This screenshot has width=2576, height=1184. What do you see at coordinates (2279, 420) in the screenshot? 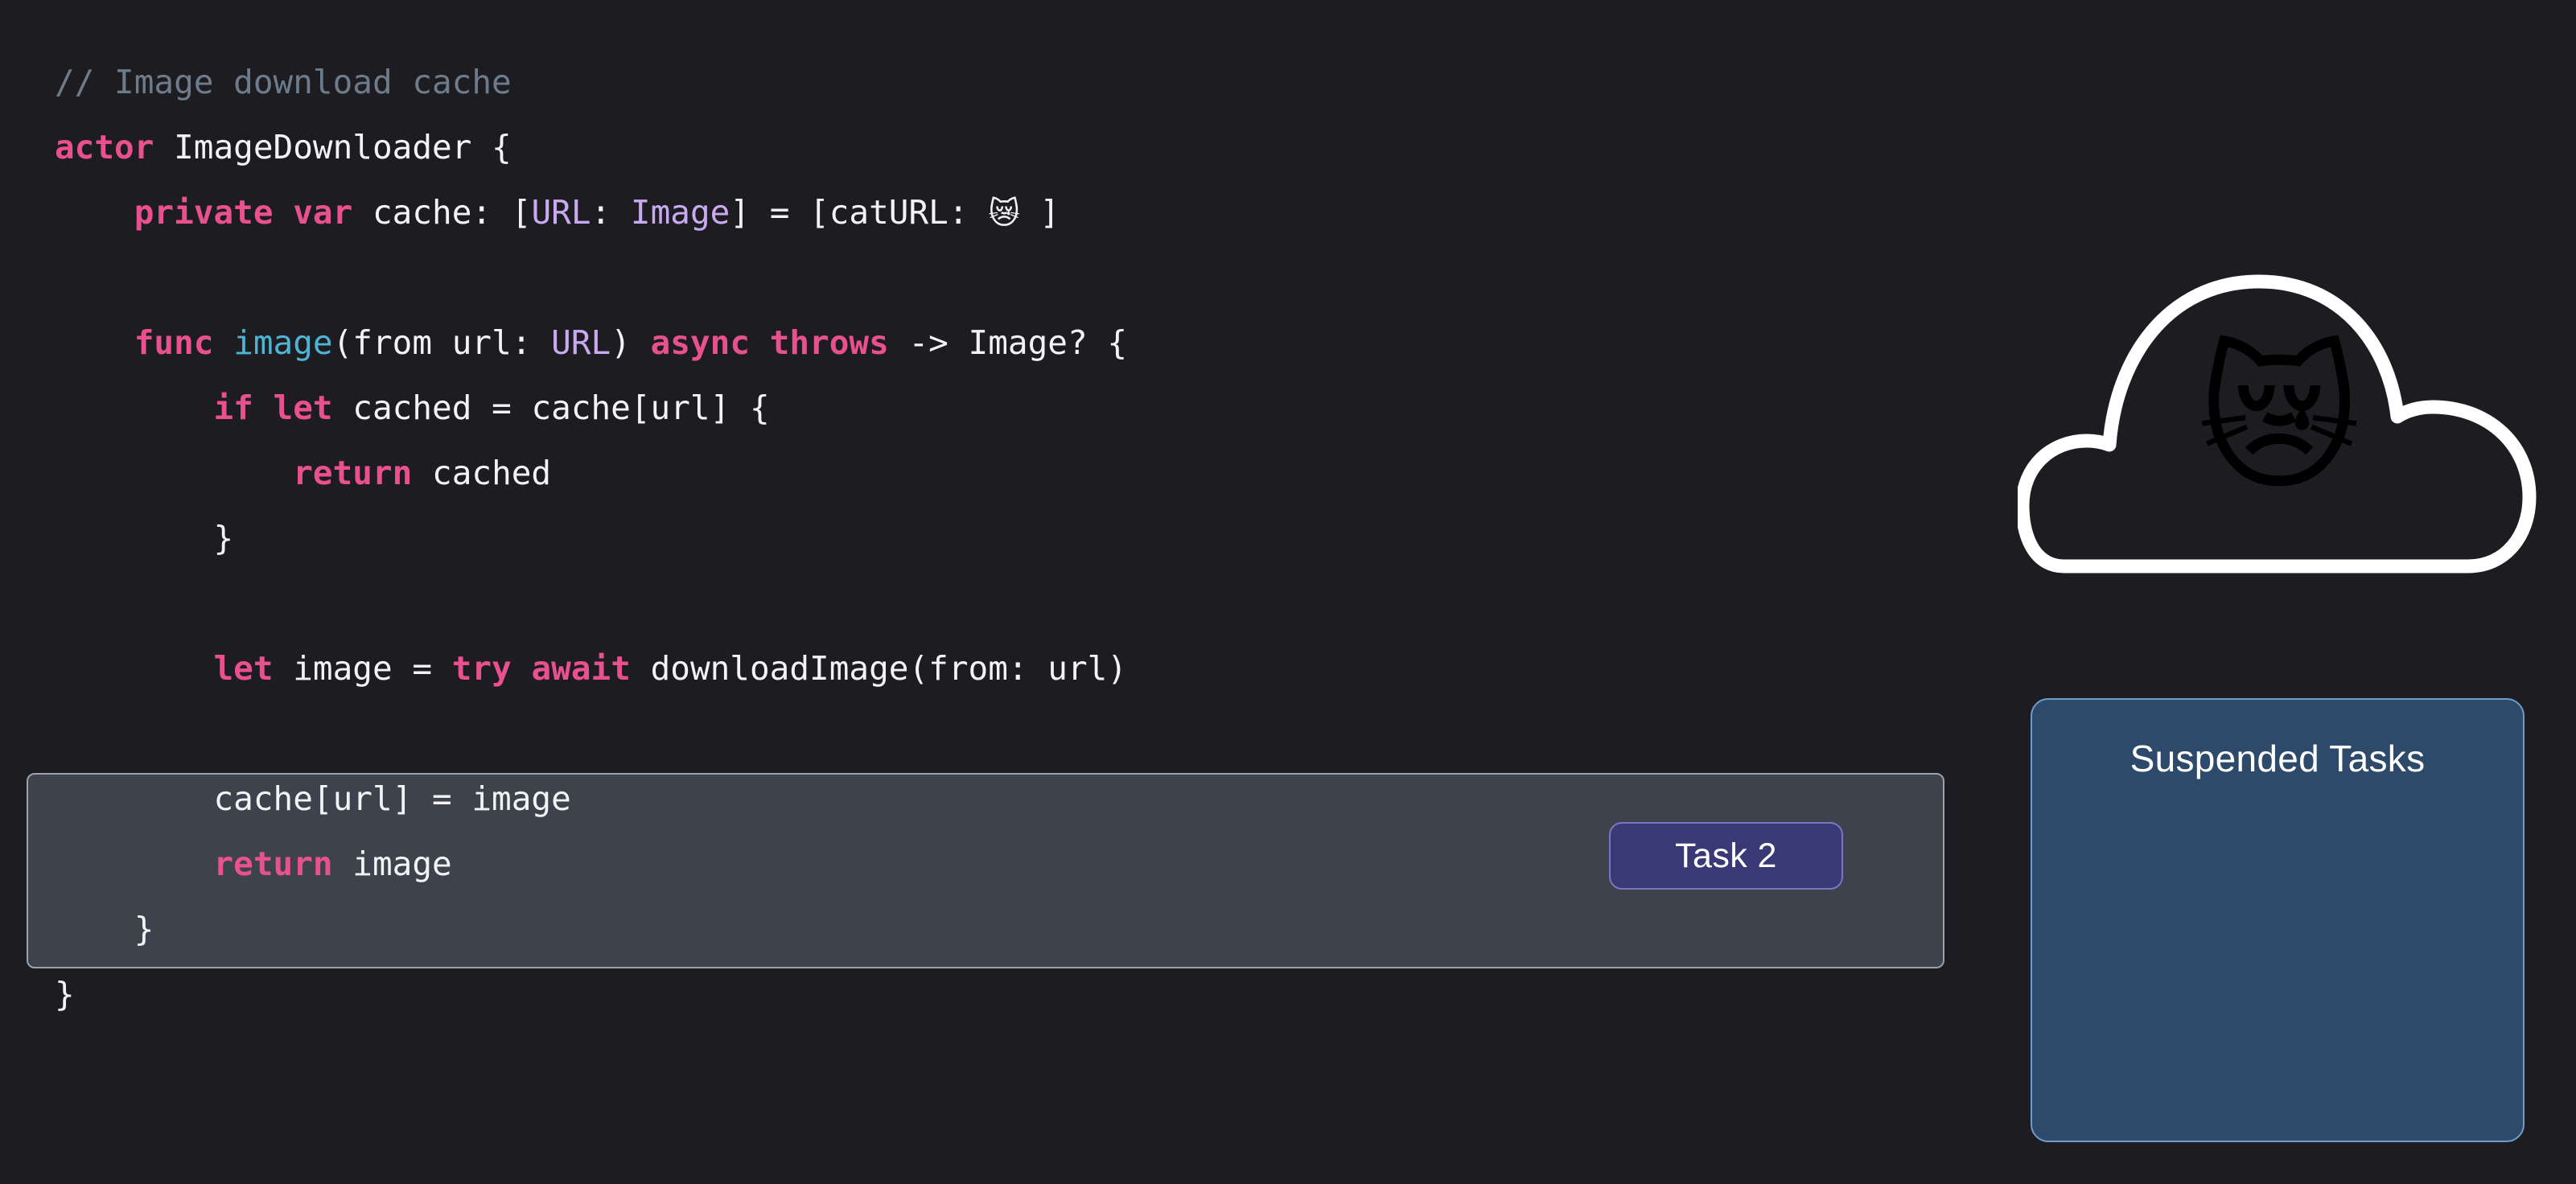
I see `crying-cat-emoji: 😿` at bounding box center [2279, 420].